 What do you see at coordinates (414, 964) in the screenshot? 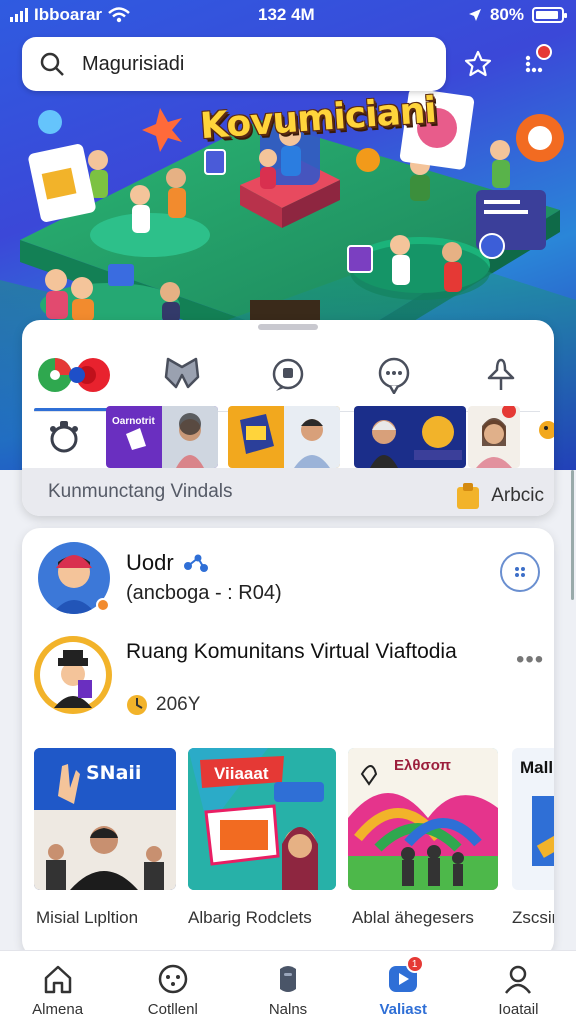
I see `nav-badge: 1` at bounding box center [414, 964].